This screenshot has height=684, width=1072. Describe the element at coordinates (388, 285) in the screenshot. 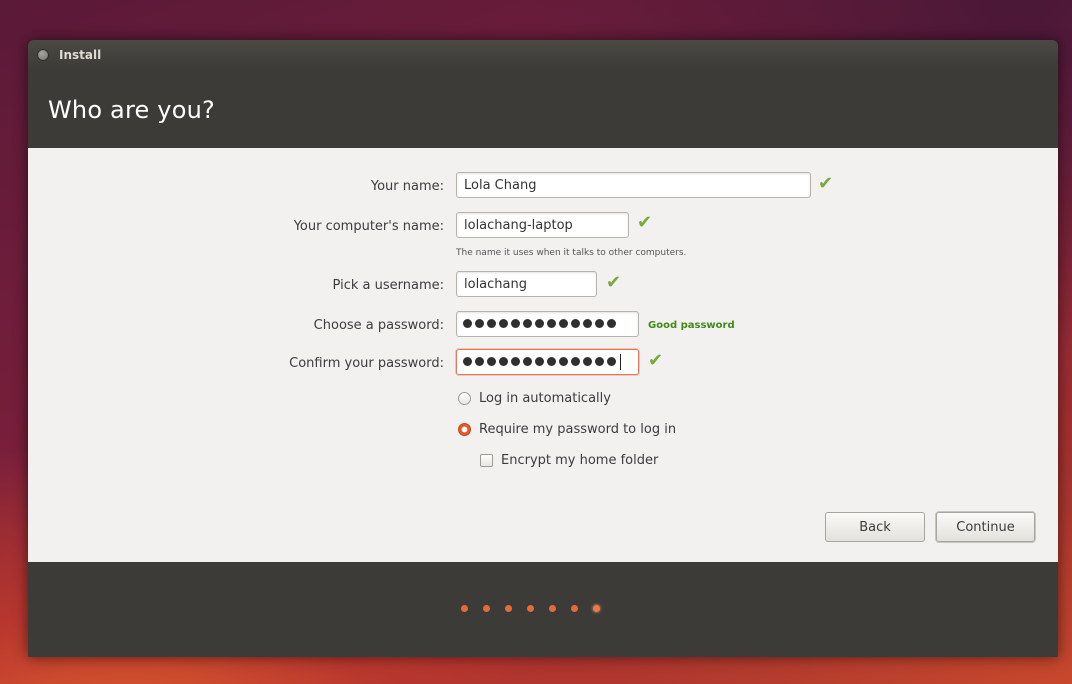

I see `username-label: Pick a username:` at that location.